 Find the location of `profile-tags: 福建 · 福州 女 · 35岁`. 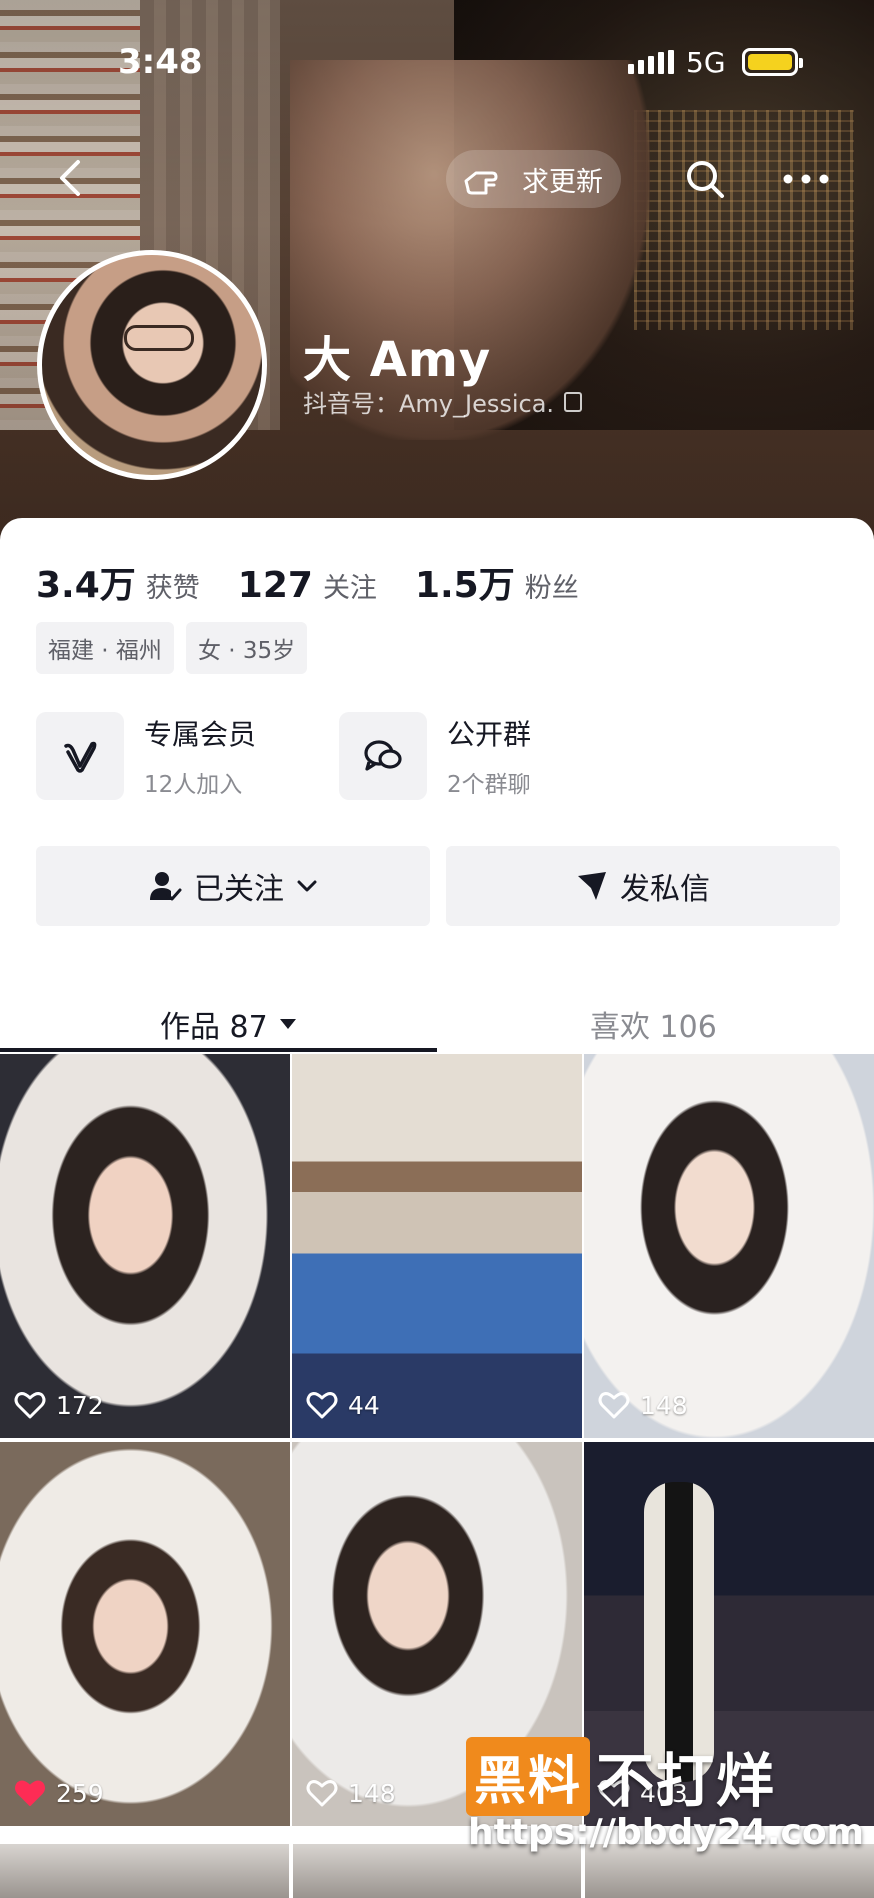

profile-tags: 福建 · 福州 女 · 35岁 is located at coordinates (172, 648).